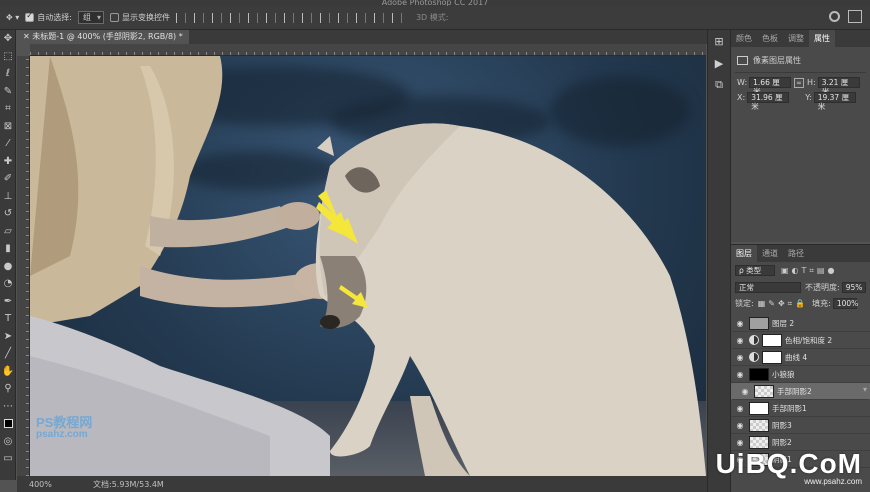 The height and width of the screenshot is (492, 870). I want to click on layer-name: 小狼狼, so click(783, 374).